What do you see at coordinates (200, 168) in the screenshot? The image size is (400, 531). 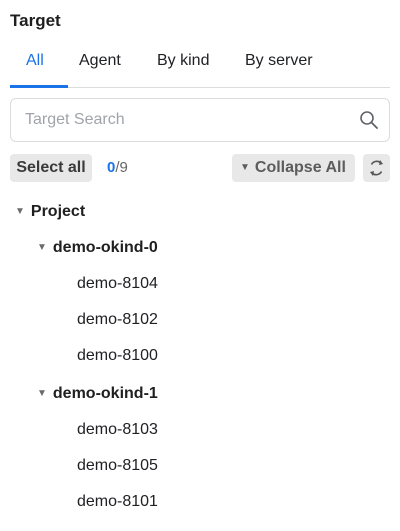 I see `toolbar: Select all 0/9 ▼ Collapse All` at bounding box center [200, 168].